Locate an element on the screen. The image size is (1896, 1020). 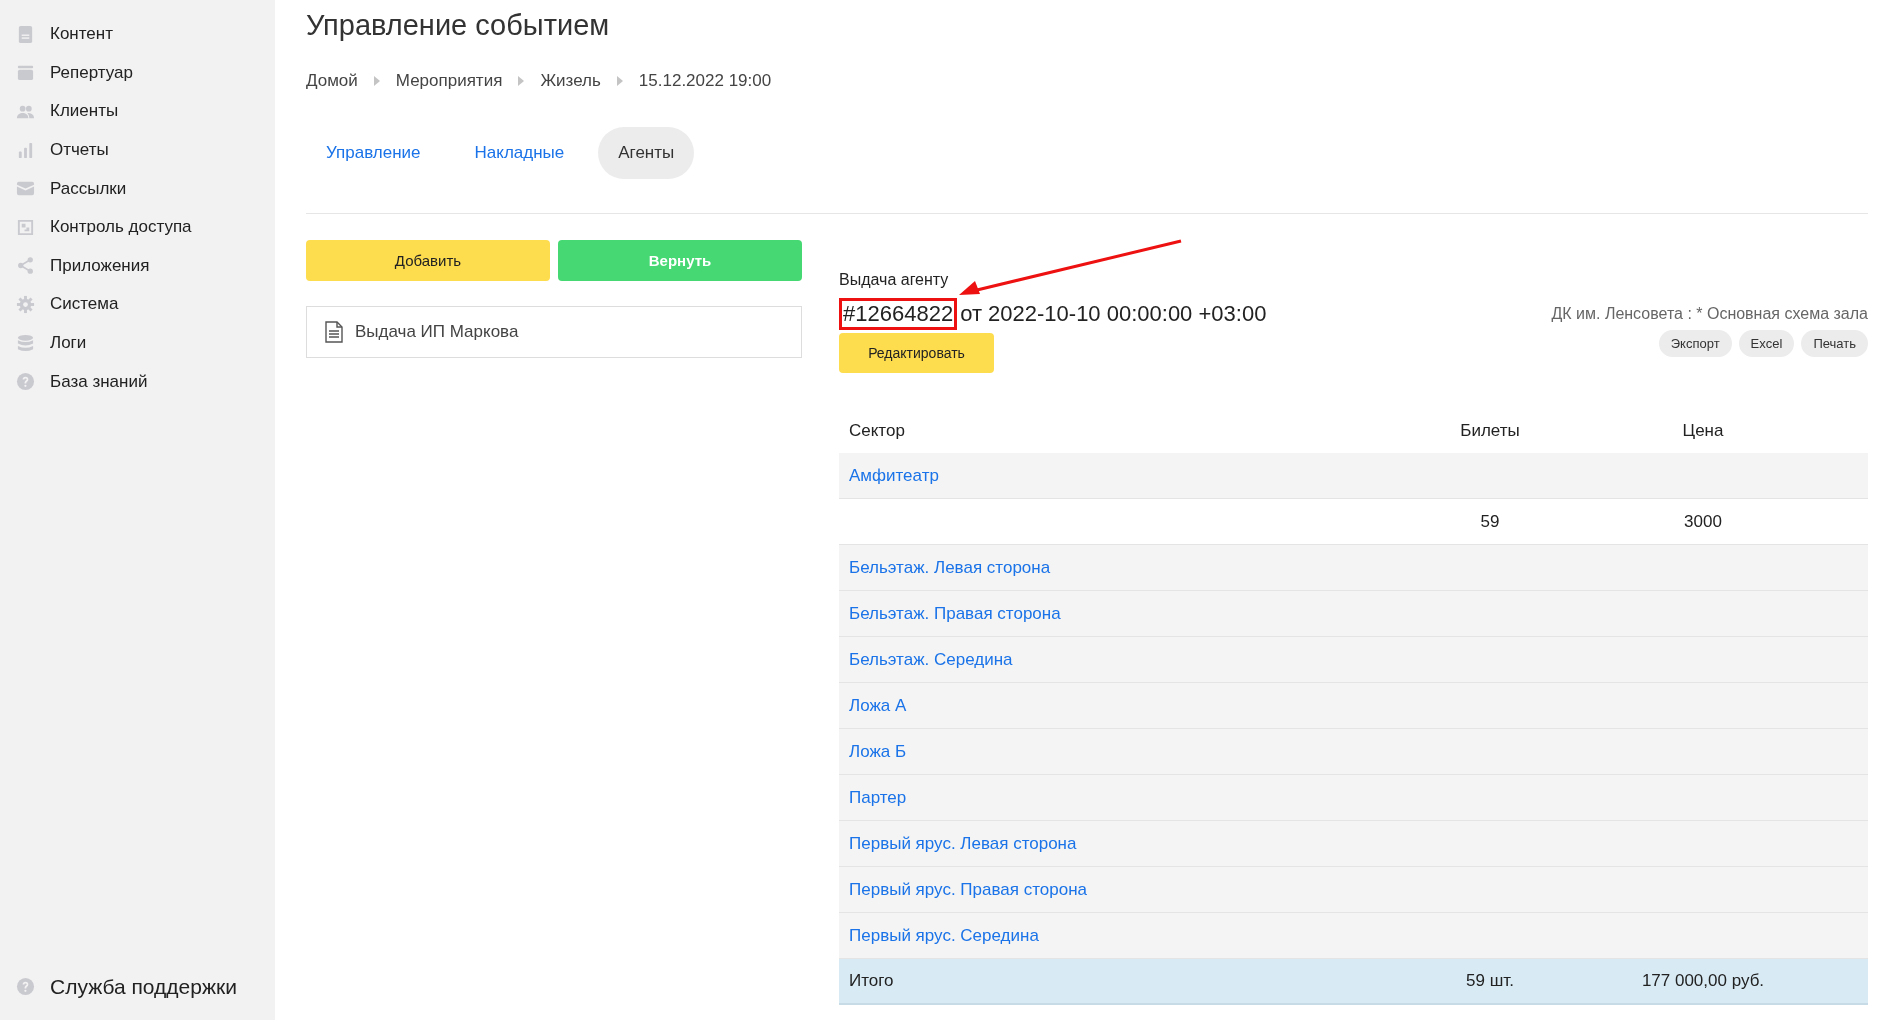
sidebar-item: База знаний is located at coordinates (137, 381).